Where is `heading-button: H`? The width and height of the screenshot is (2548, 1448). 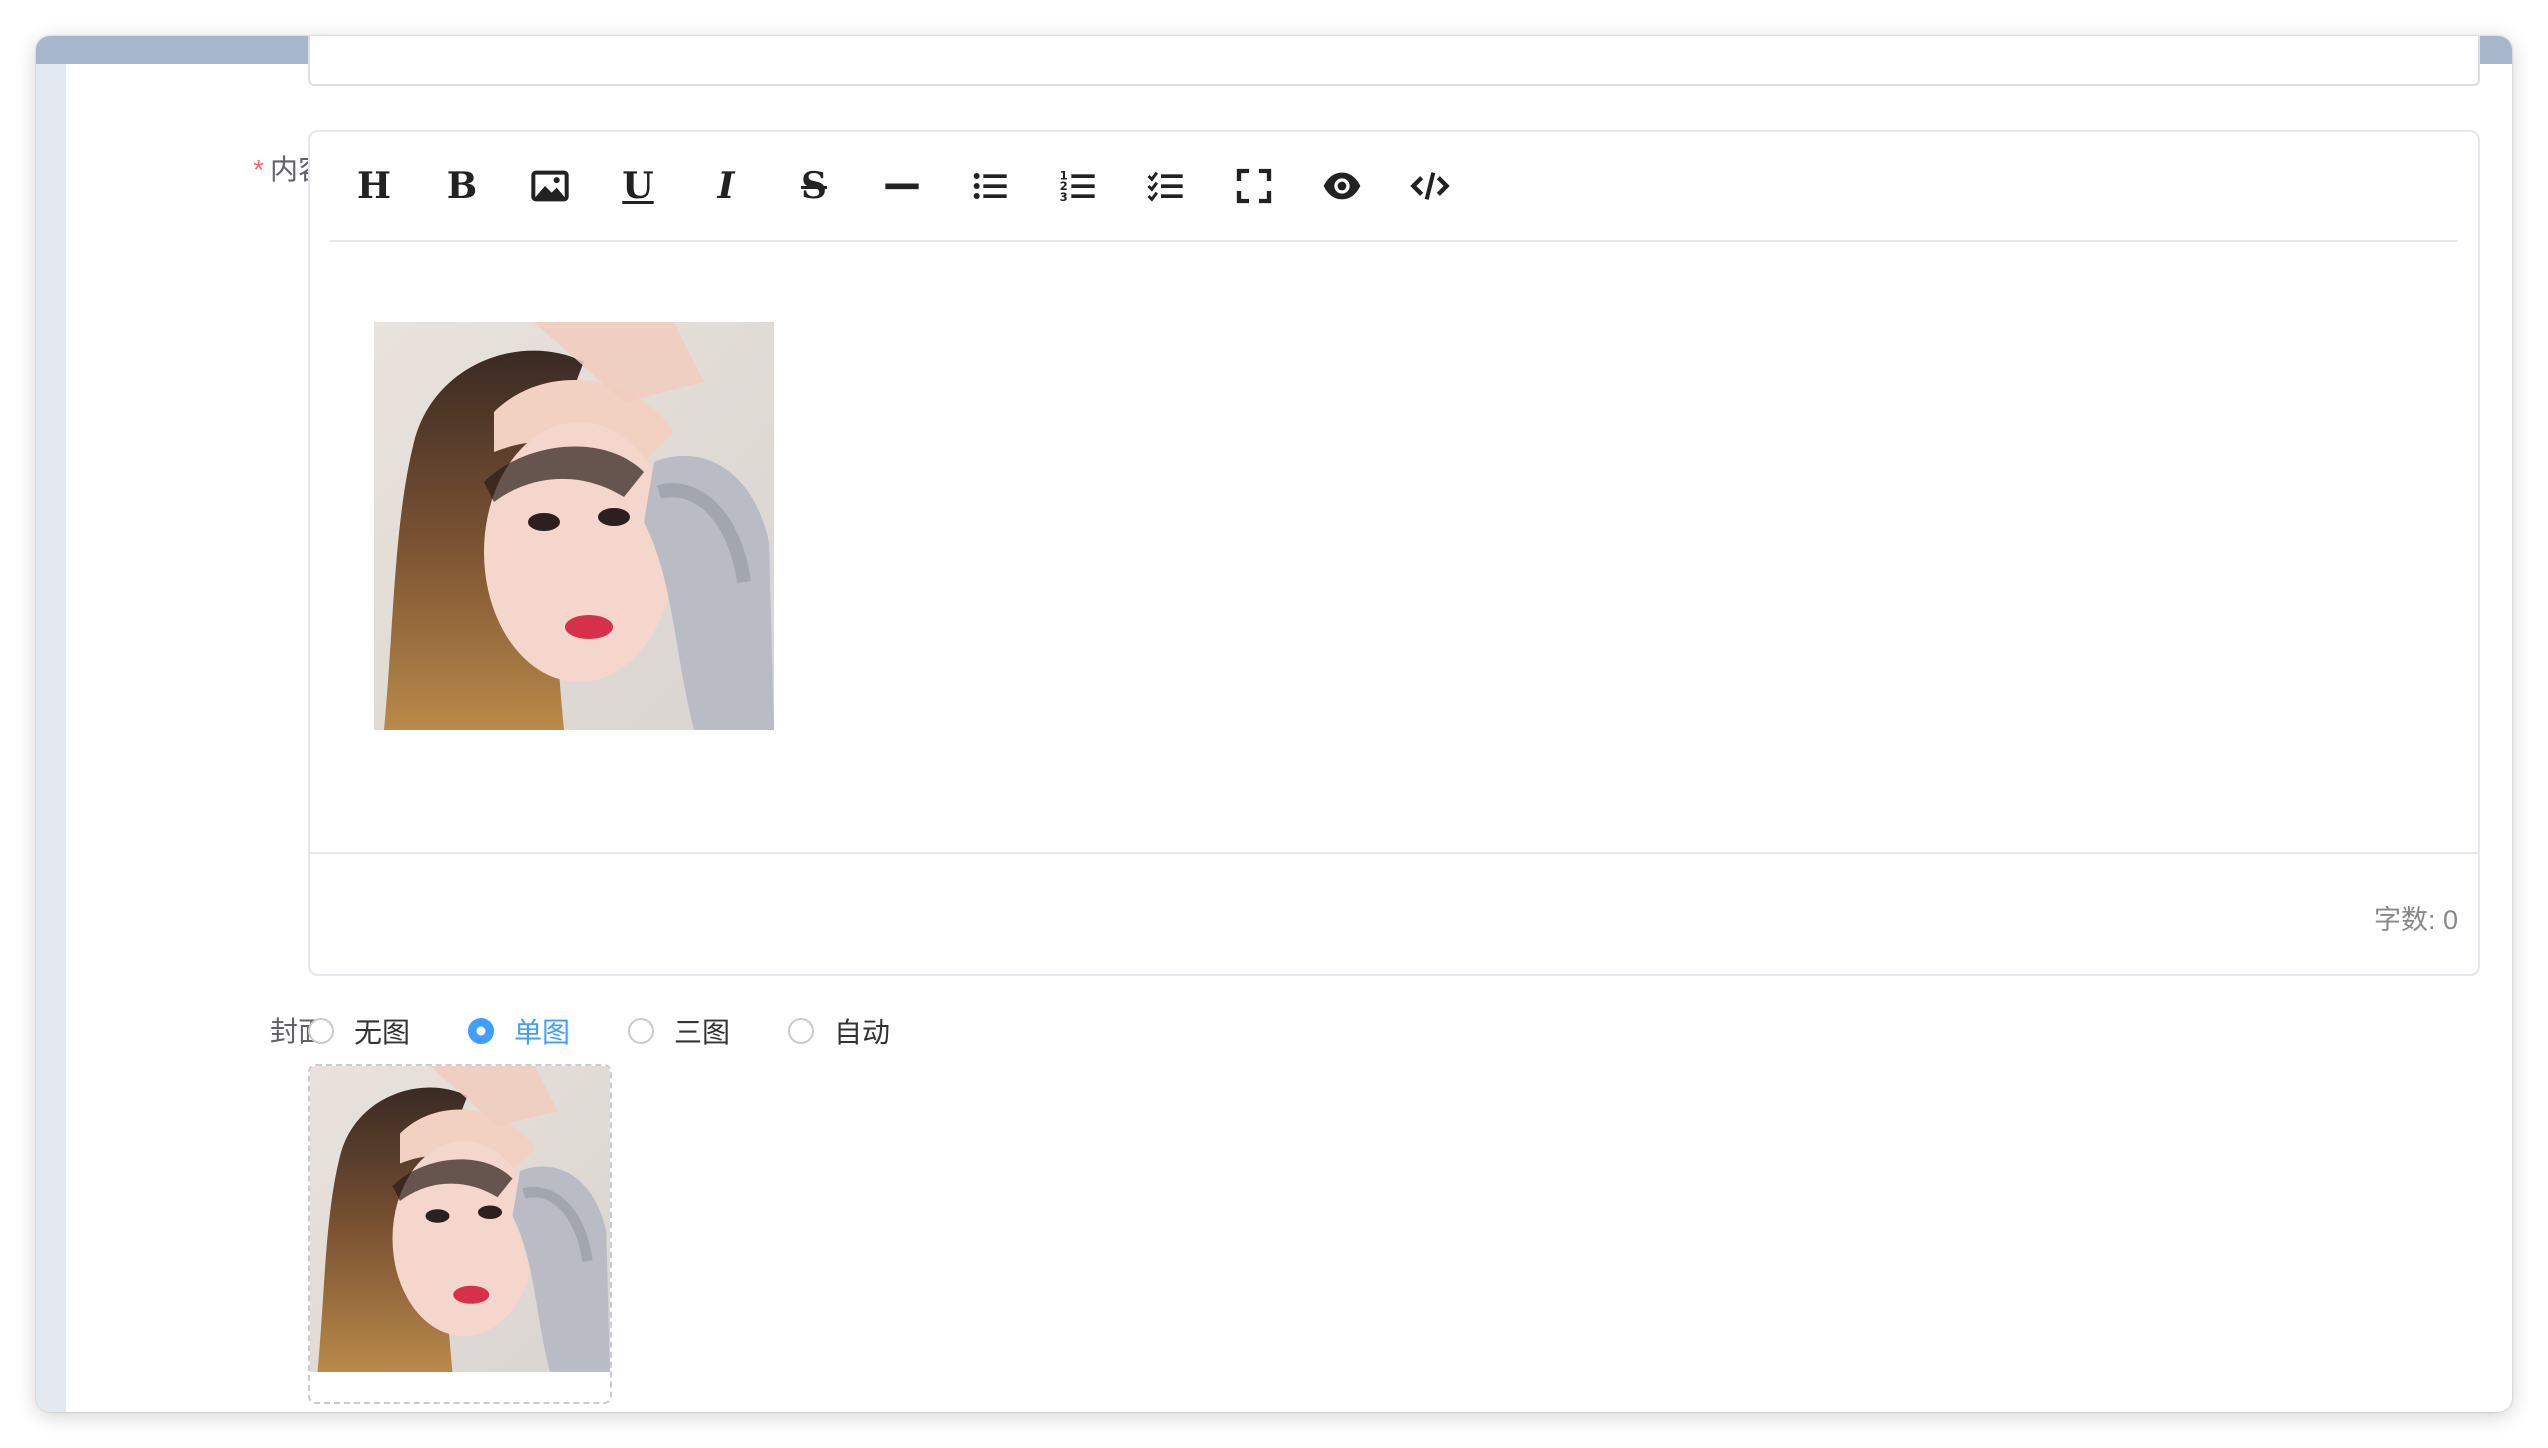
heading-button: H is located at coordinates (374, 186).